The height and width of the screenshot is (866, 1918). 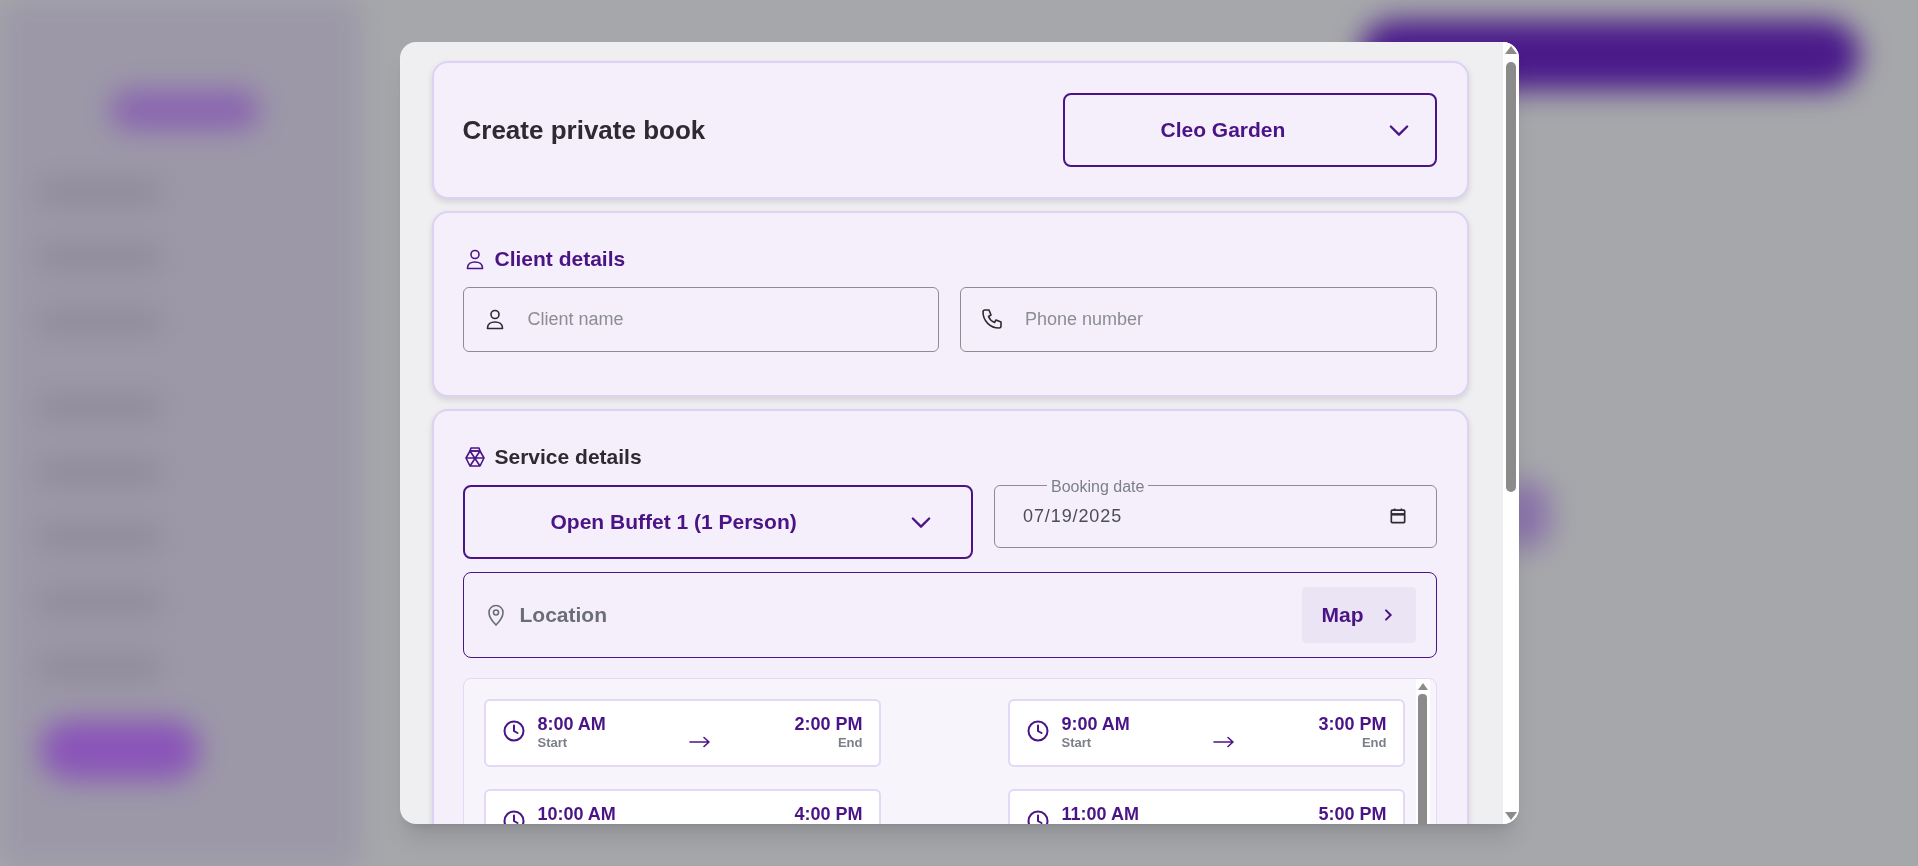 I want to click on date-value: 07/19/2025, so click(x=1073, y=516).